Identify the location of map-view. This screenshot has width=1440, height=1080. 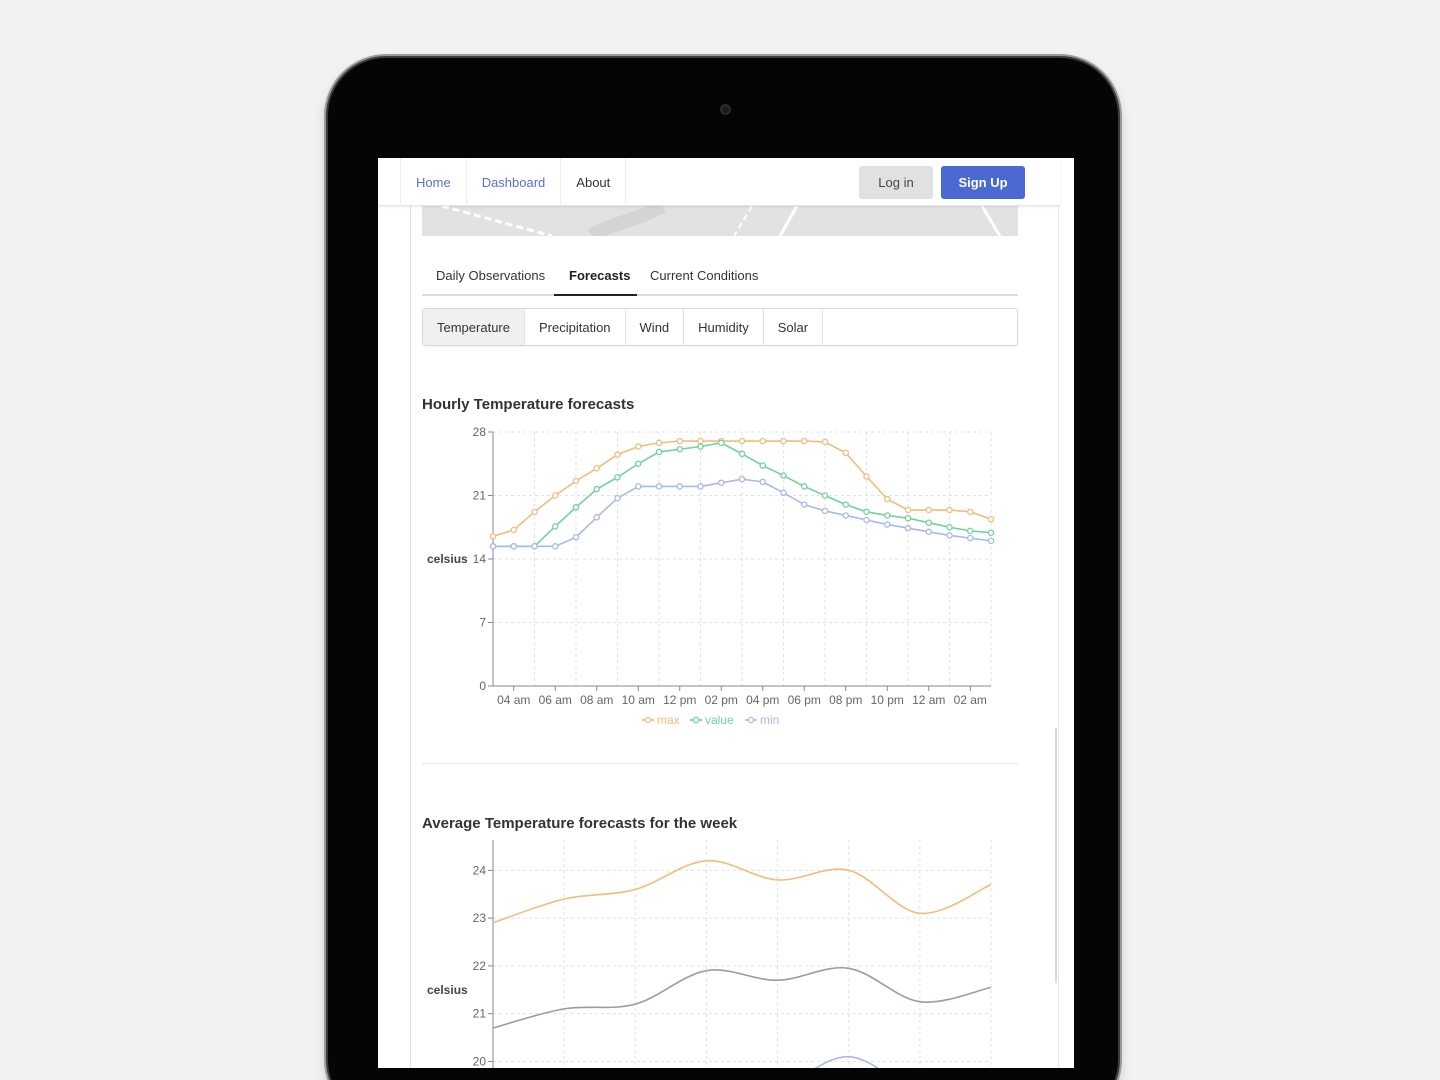
(720, 221).